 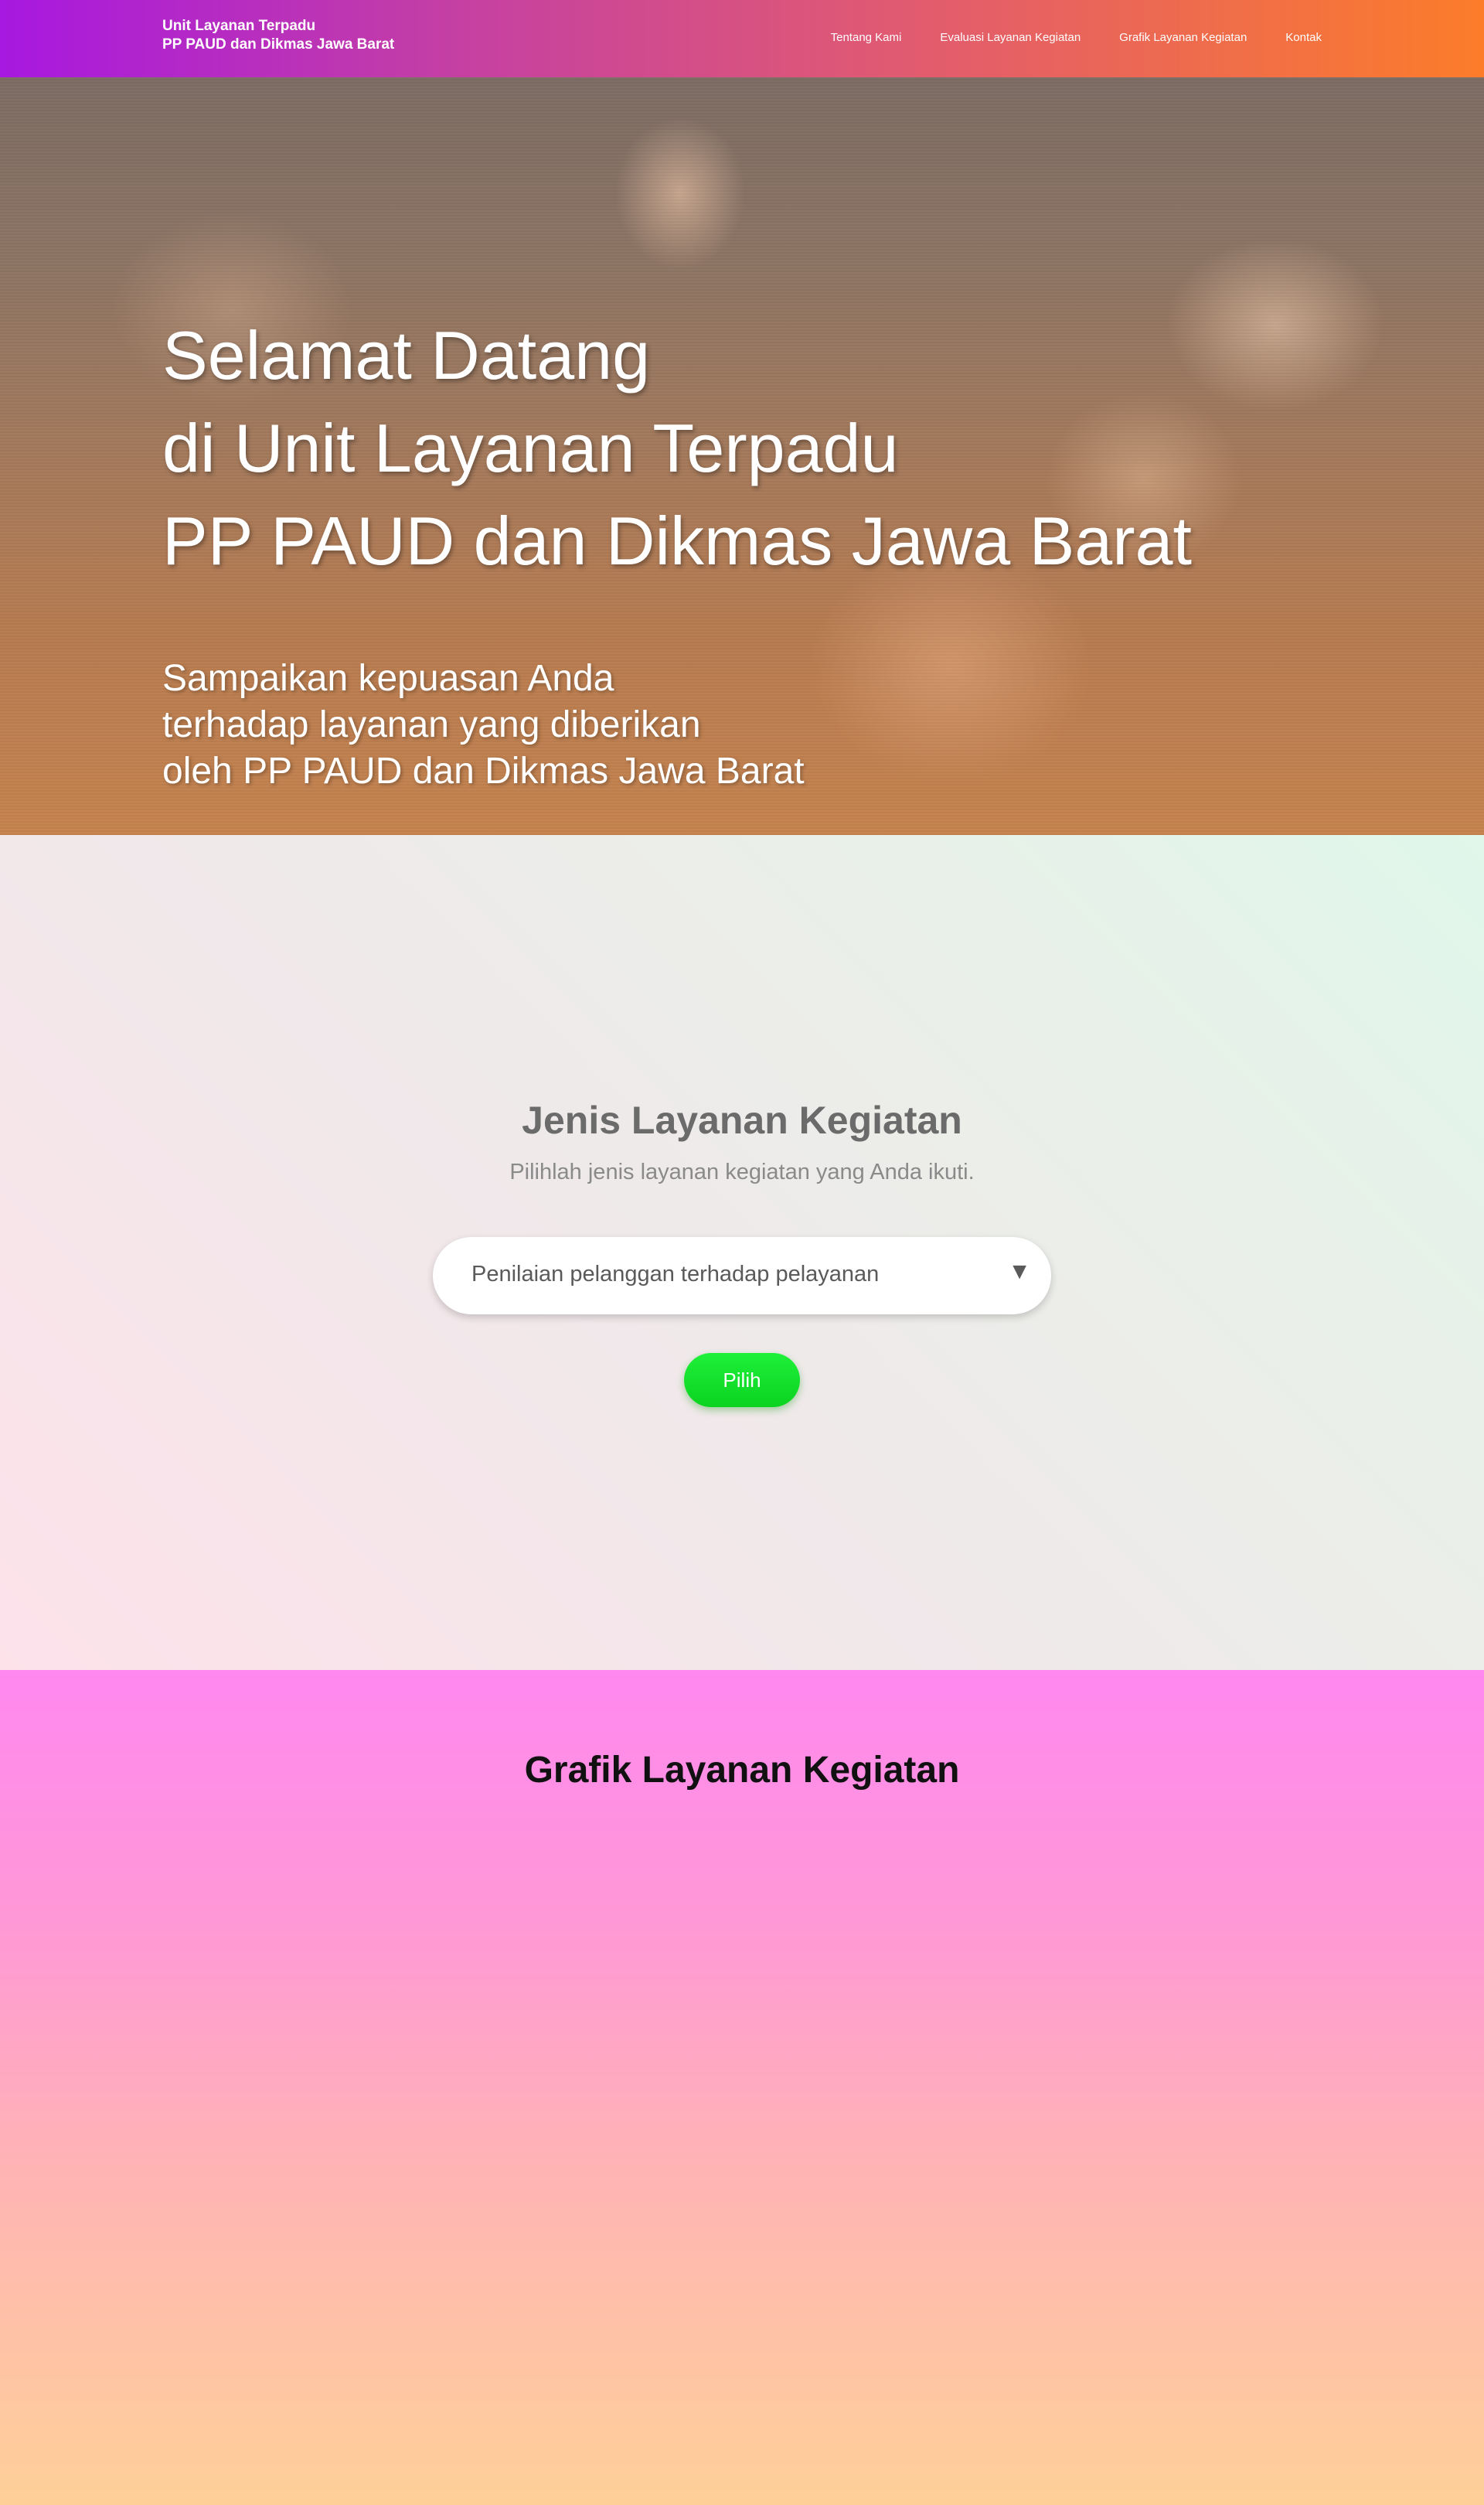 What do you see at coordinates (239, 26) in the screenshot?
I see `brand-line-1: Unit Layanan Terpadu` at bounding box center [239, 26].